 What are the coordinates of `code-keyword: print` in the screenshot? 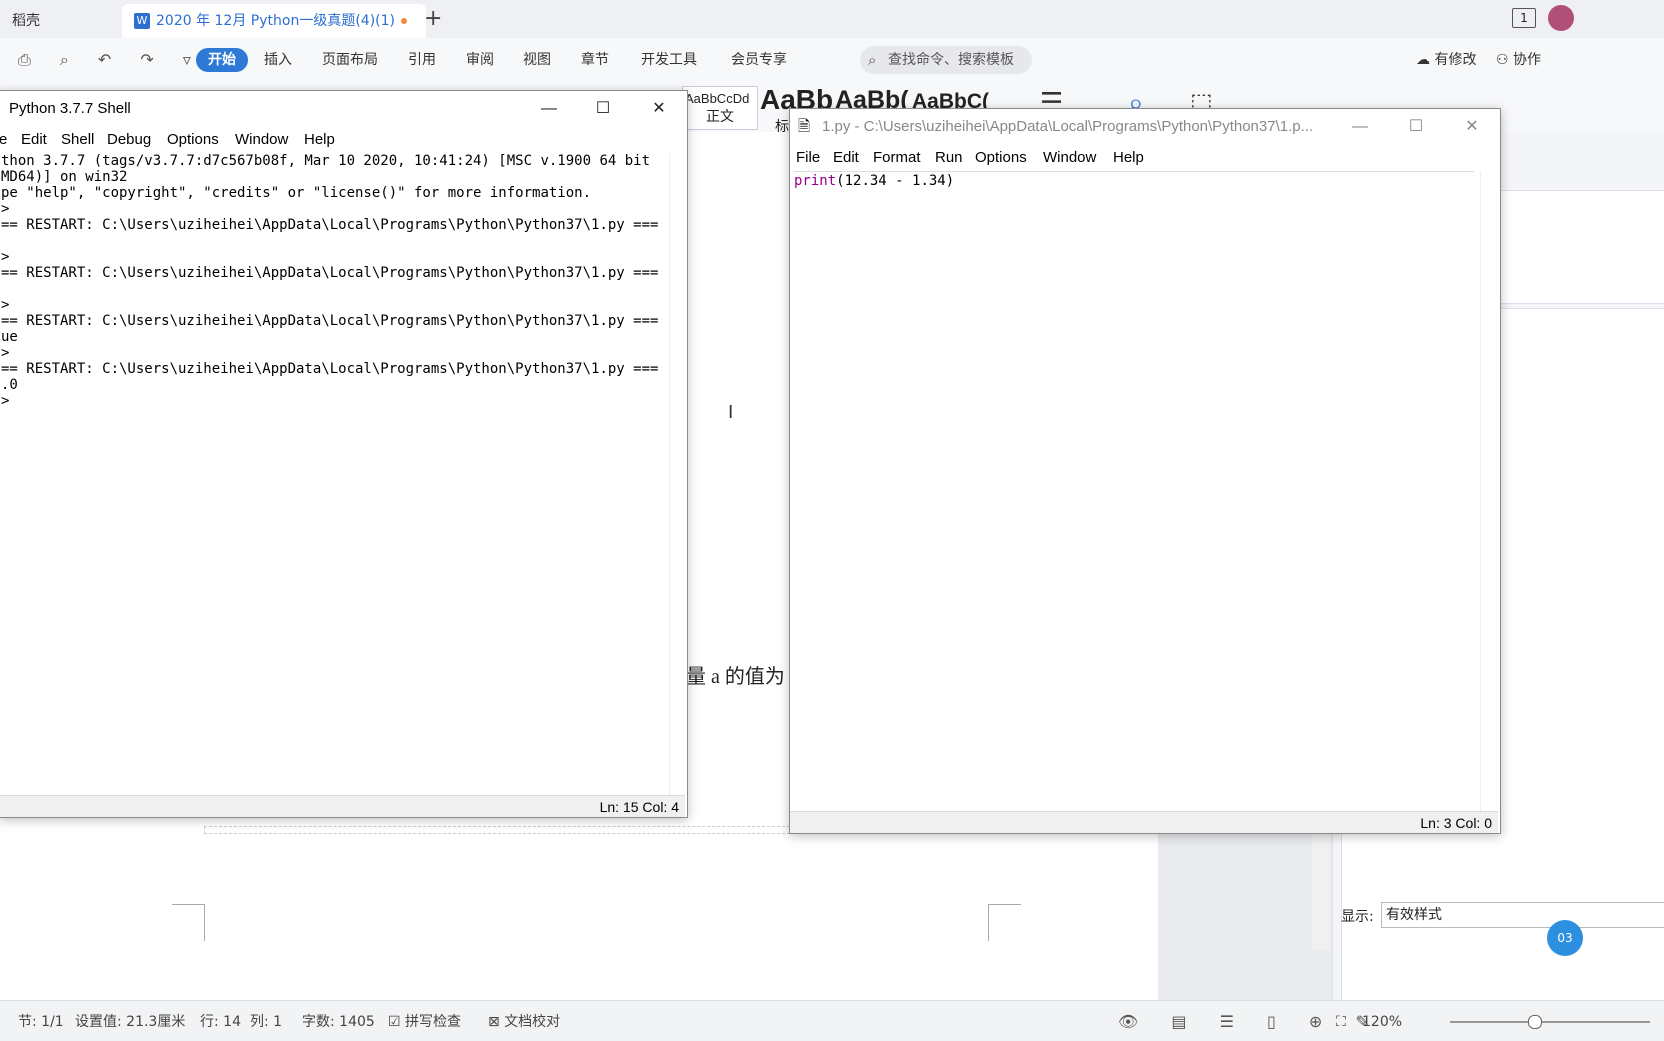 It's located at (815, 181).